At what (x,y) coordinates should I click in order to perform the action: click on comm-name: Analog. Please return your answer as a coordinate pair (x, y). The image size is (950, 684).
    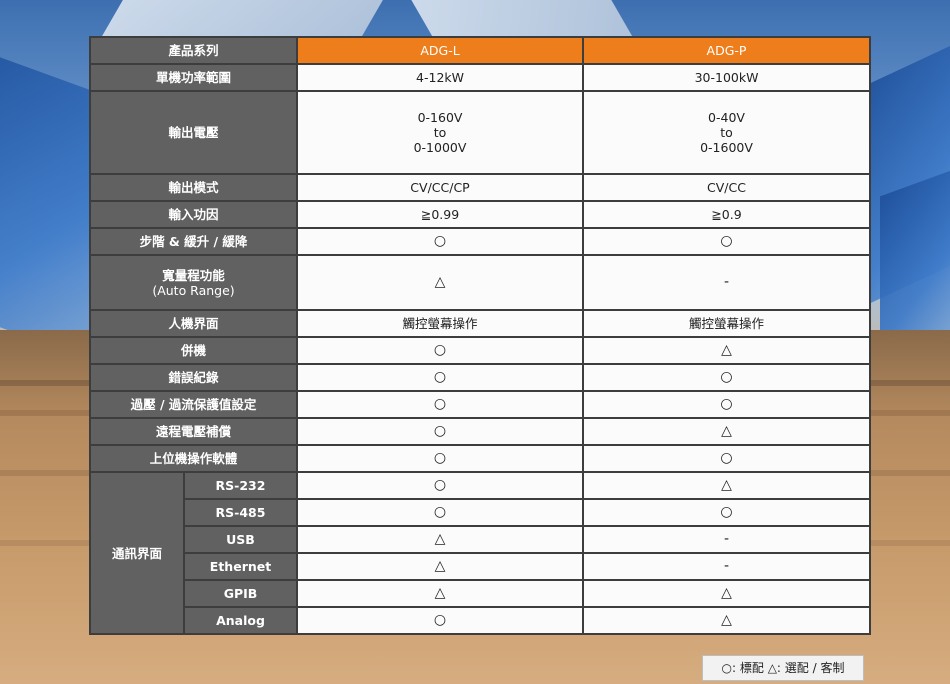
    Looking at the image, I should click on (240, 620).